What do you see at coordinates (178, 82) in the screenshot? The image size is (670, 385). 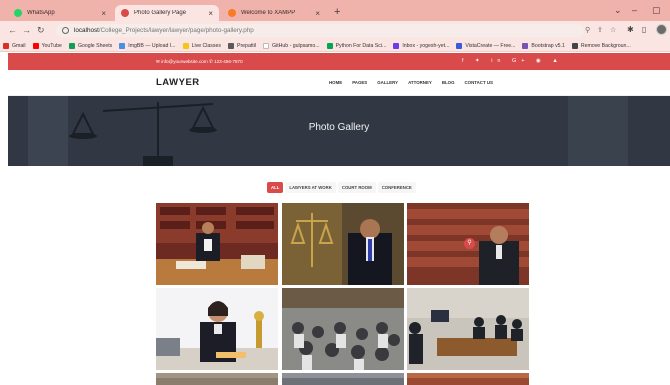 I see `site-logo: LAWYER` at bounding box center [178, 82].